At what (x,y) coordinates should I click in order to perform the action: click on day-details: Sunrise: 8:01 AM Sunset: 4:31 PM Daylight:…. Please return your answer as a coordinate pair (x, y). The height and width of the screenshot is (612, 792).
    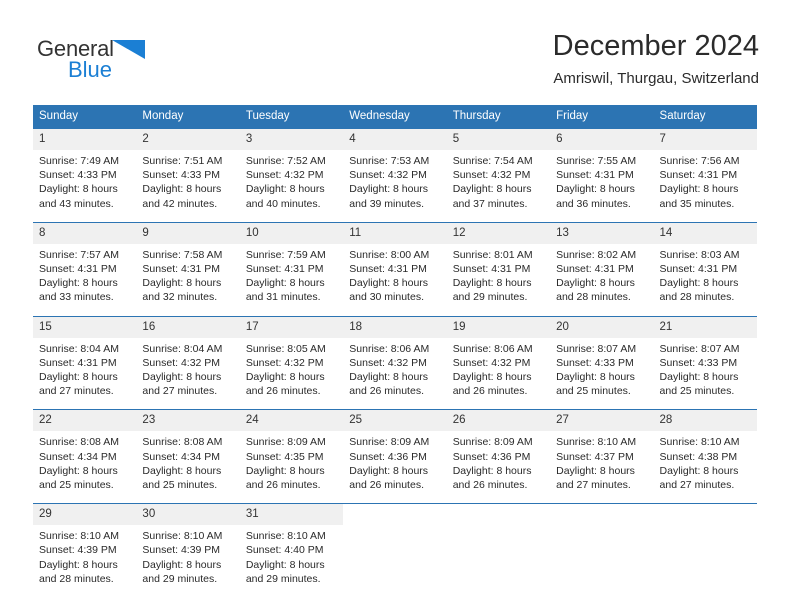
    Looking at the image, I should click on (498, 274).